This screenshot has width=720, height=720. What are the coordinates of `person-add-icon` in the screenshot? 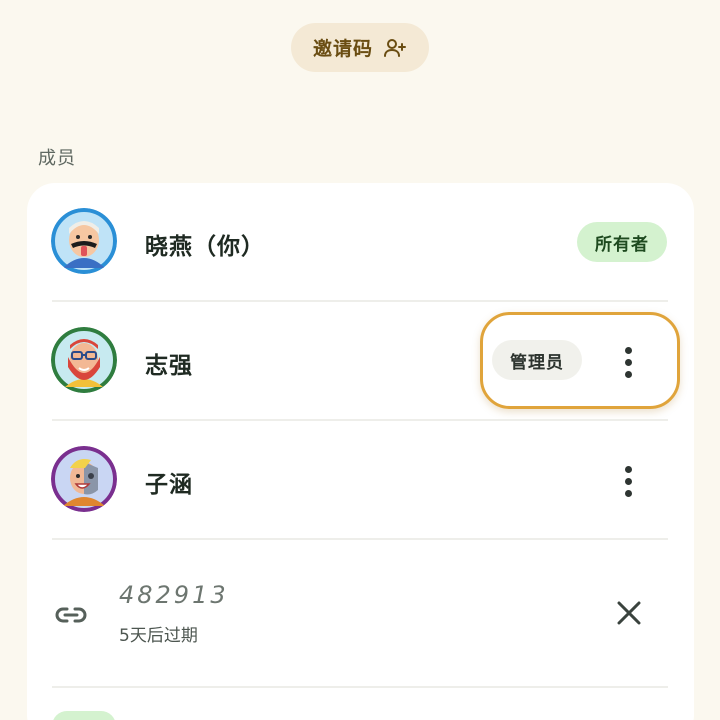 It's located at (395, 47).